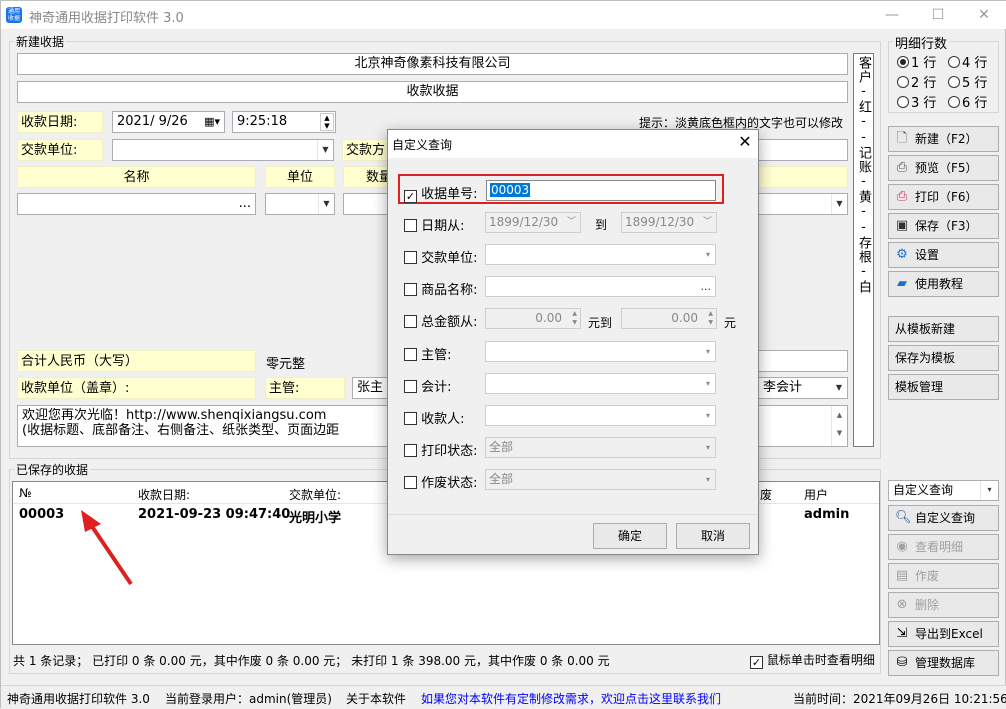  Describe the element at coordinates (943, 197) in the screenshot. I see `print-button: ⎙ 打印（F6）` at that location.